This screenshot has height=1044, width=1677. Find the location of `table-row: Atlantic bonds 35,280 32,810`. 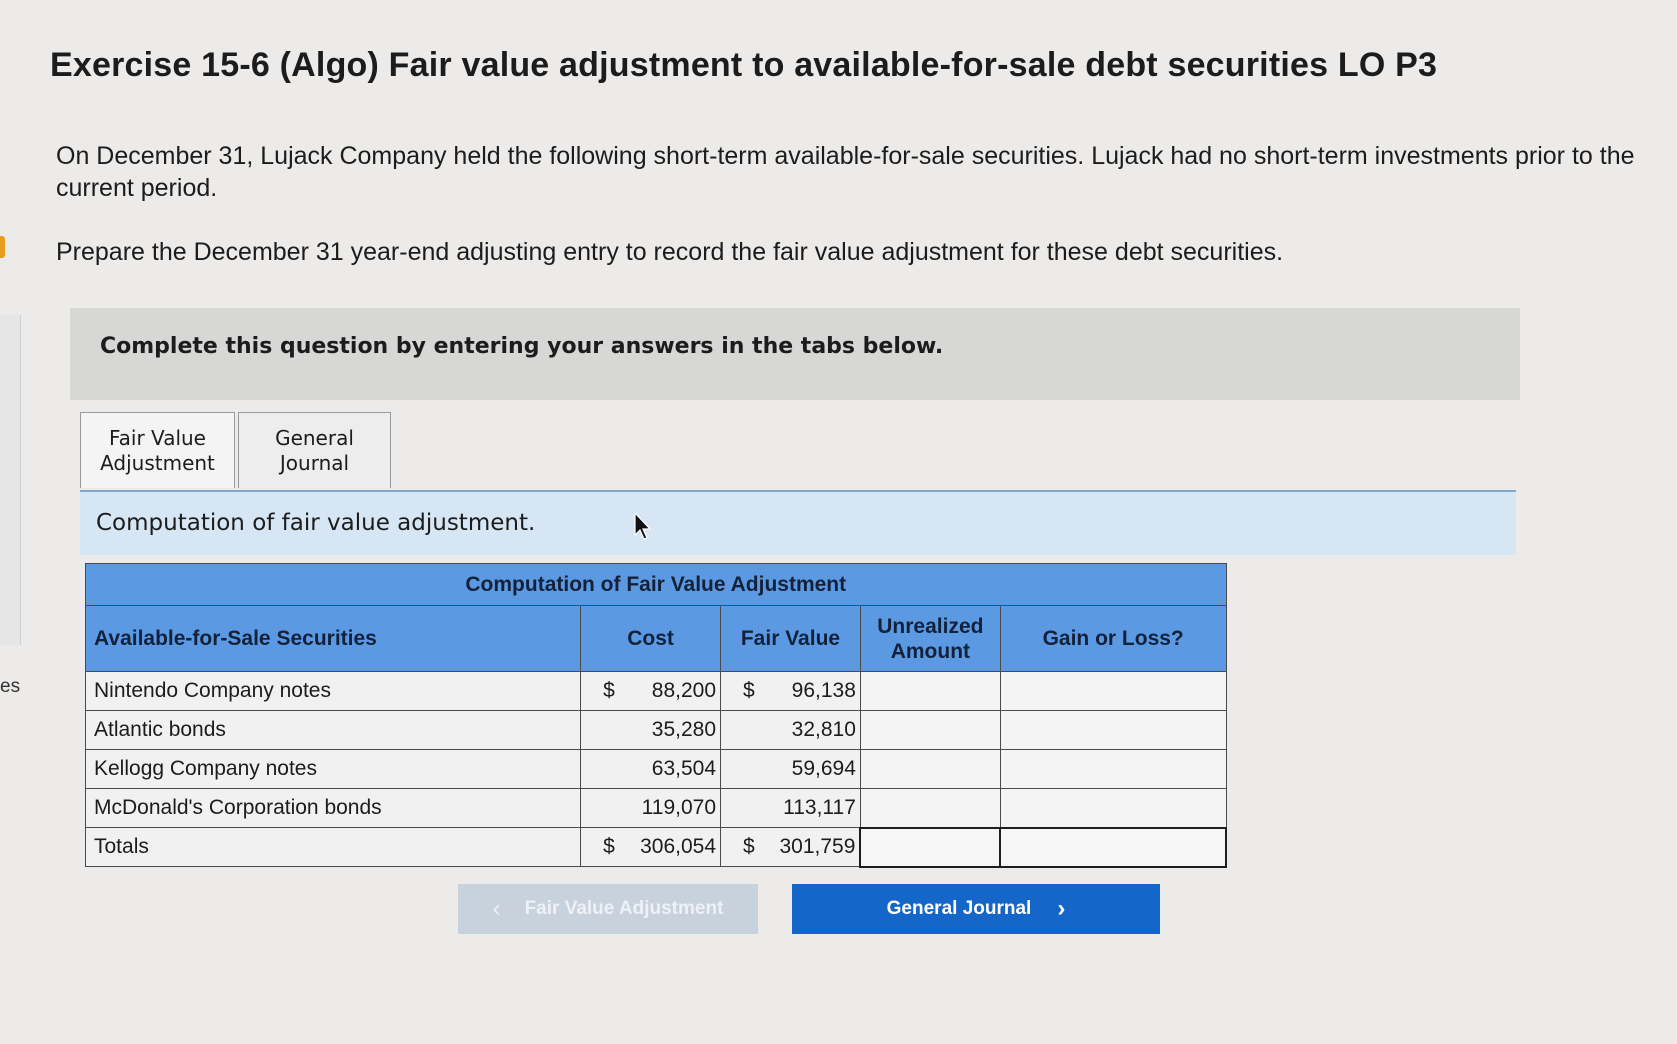

table-row: Atlantic bonds 35,280 32,810 is located at coordinates (655, 730).